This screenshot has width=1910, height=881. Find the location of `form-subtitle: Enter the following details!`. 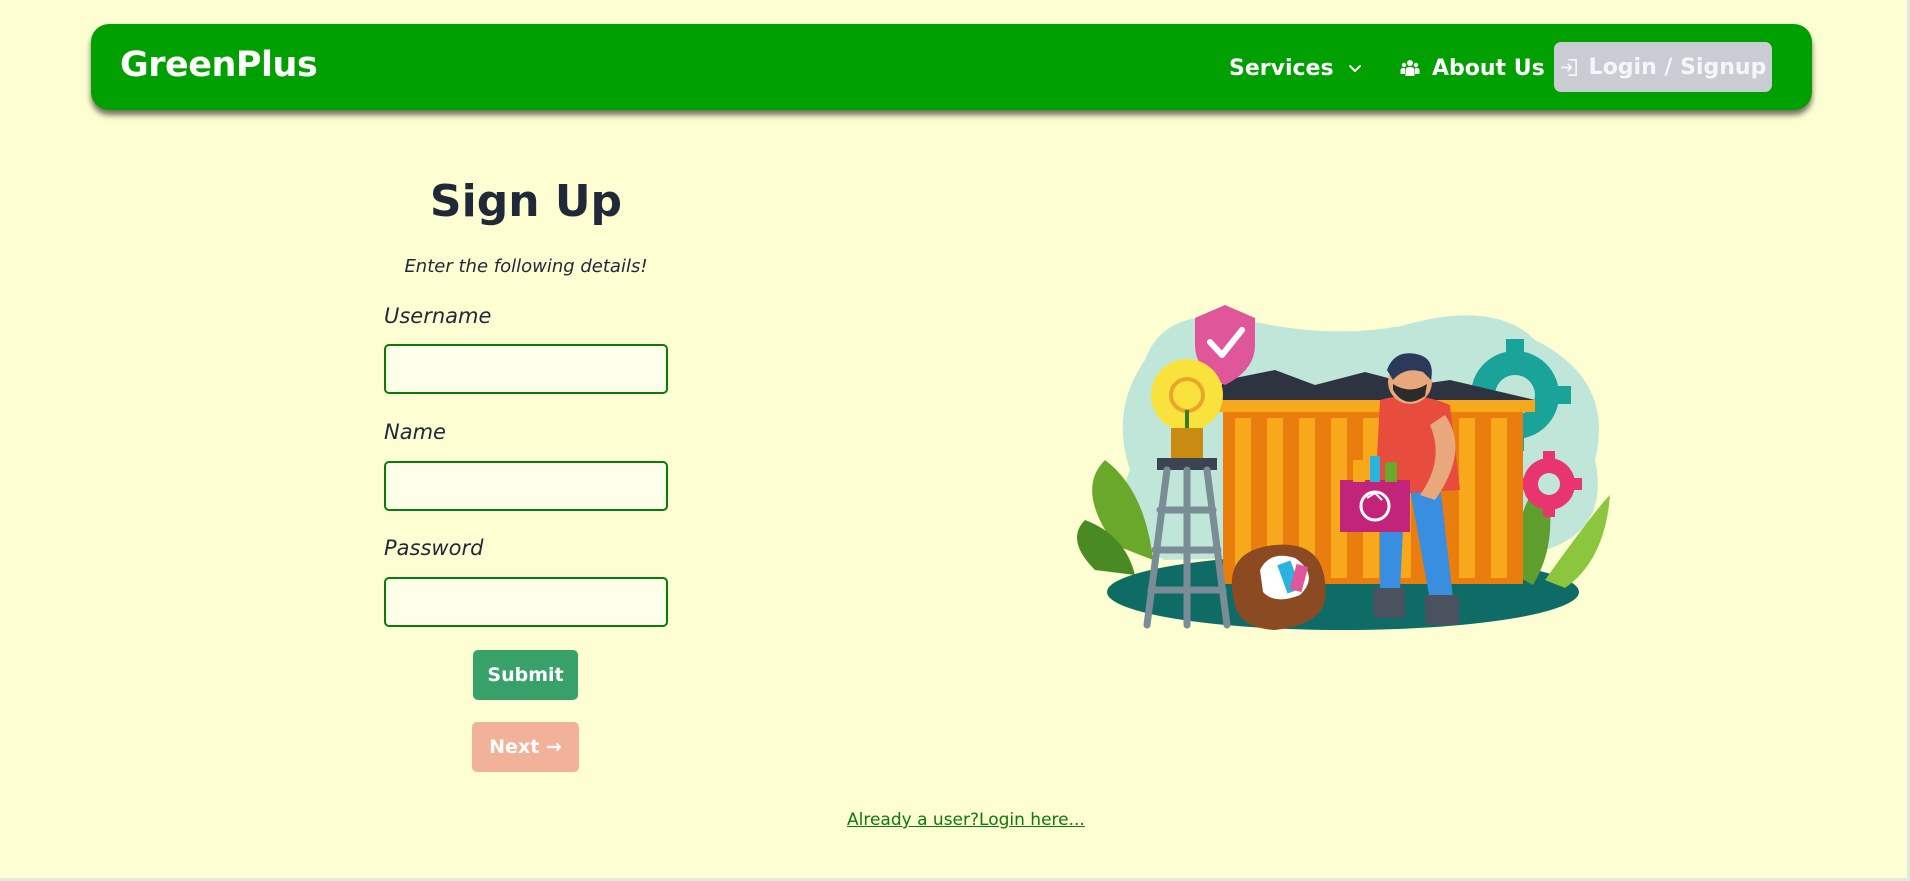

form-subtitle: Enter the following details! is located at coordinates (526, 266).